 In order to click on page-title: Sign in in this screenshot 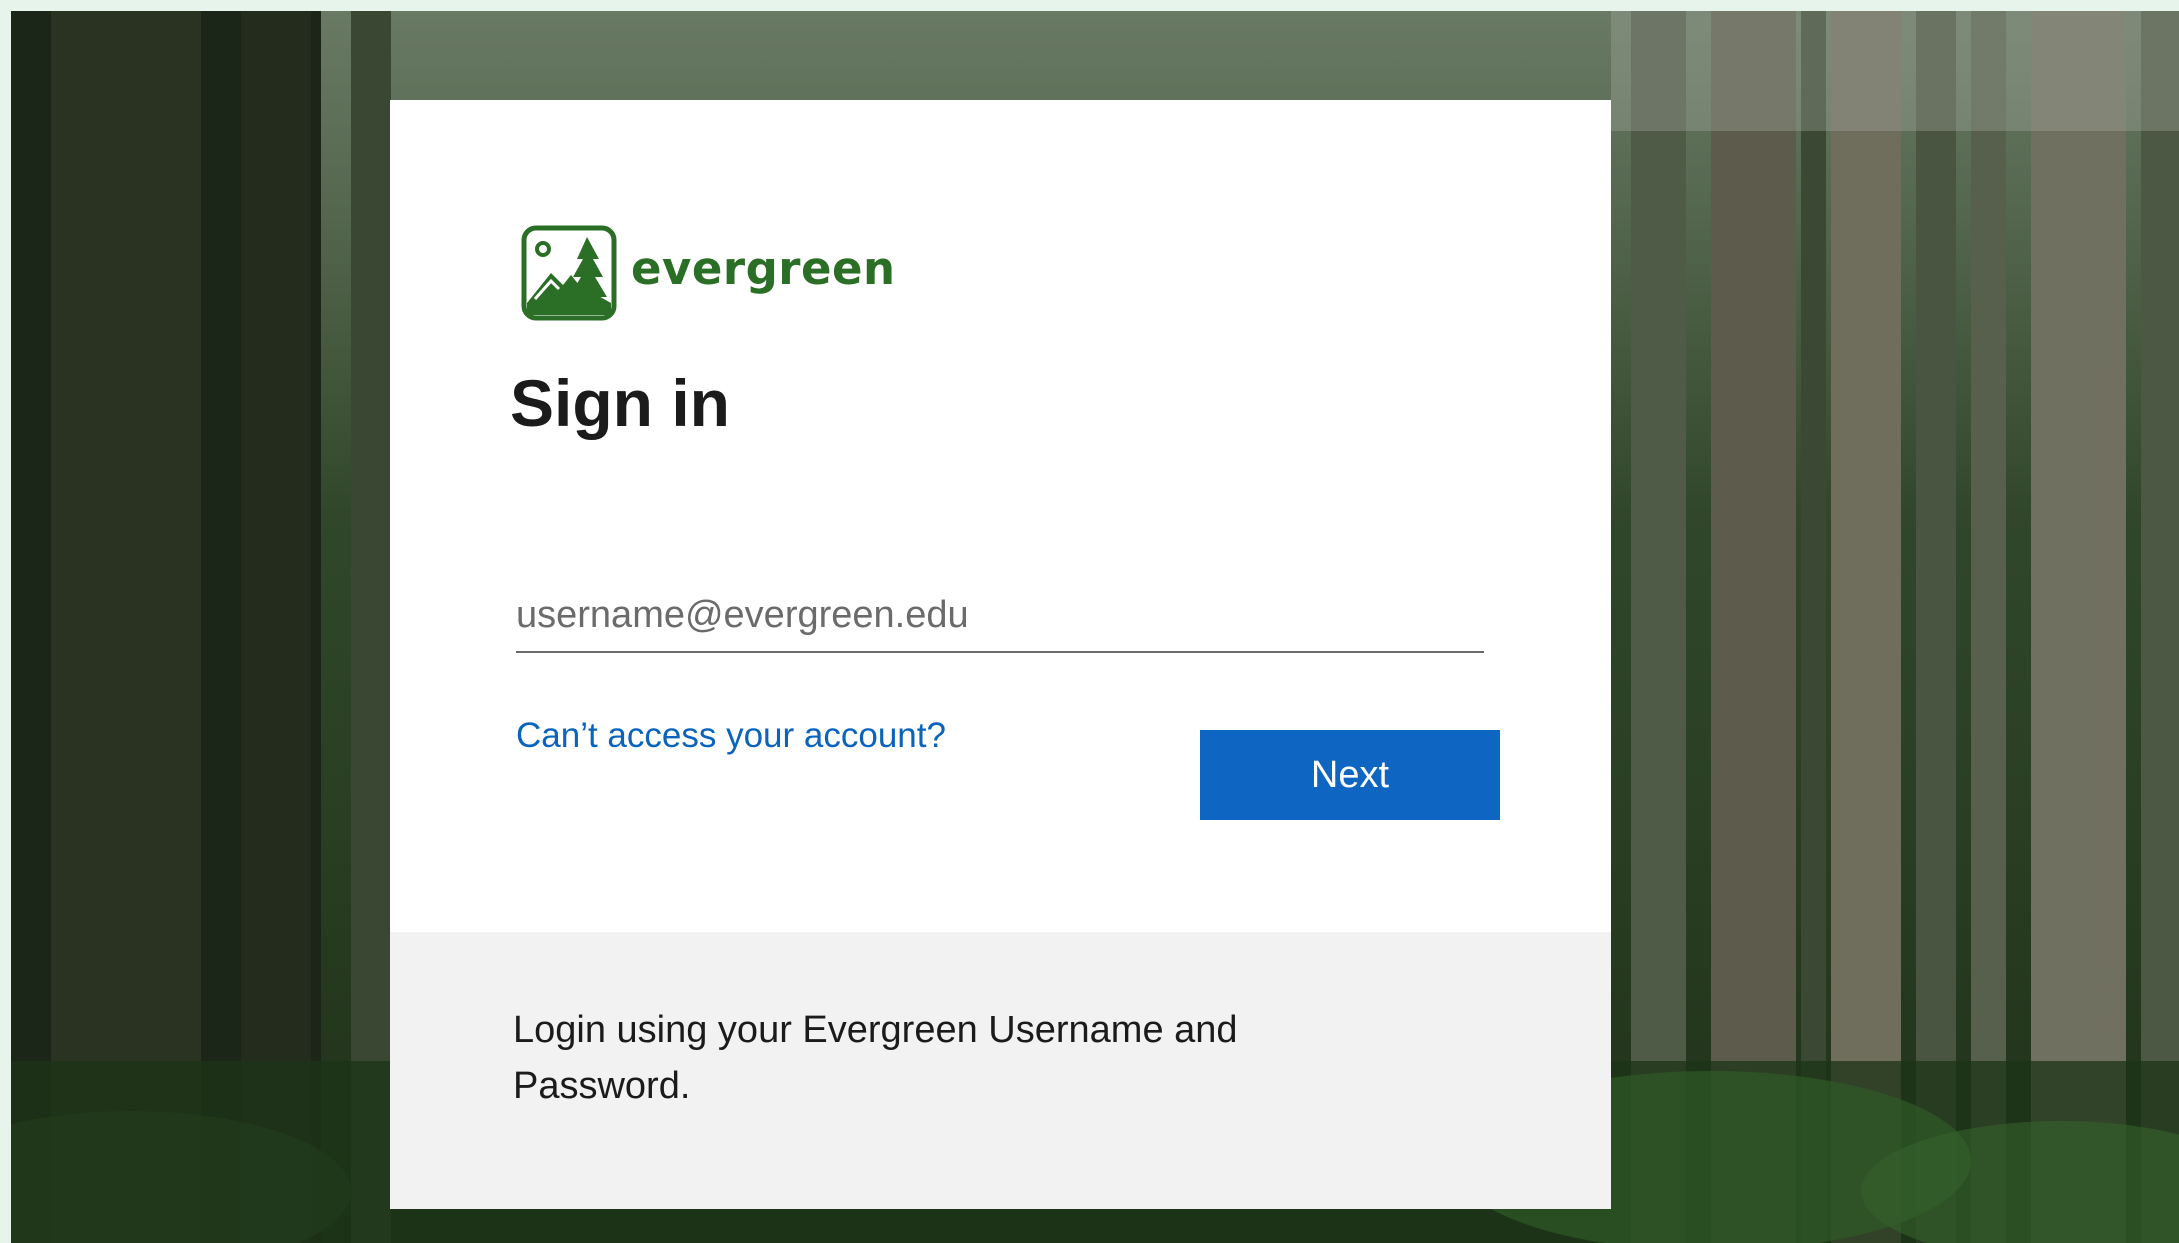, I will do `click(620, 403)`.